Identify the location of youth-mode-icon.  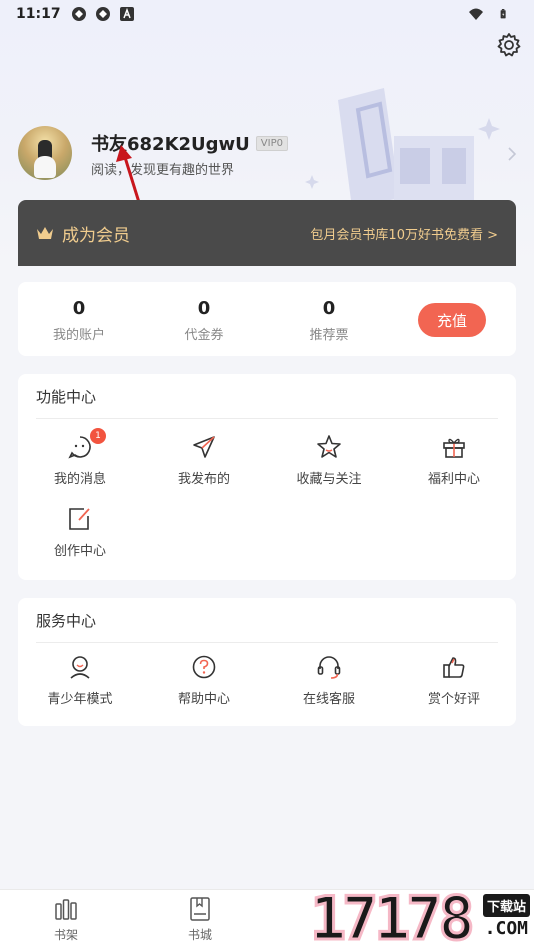
(80, 667).